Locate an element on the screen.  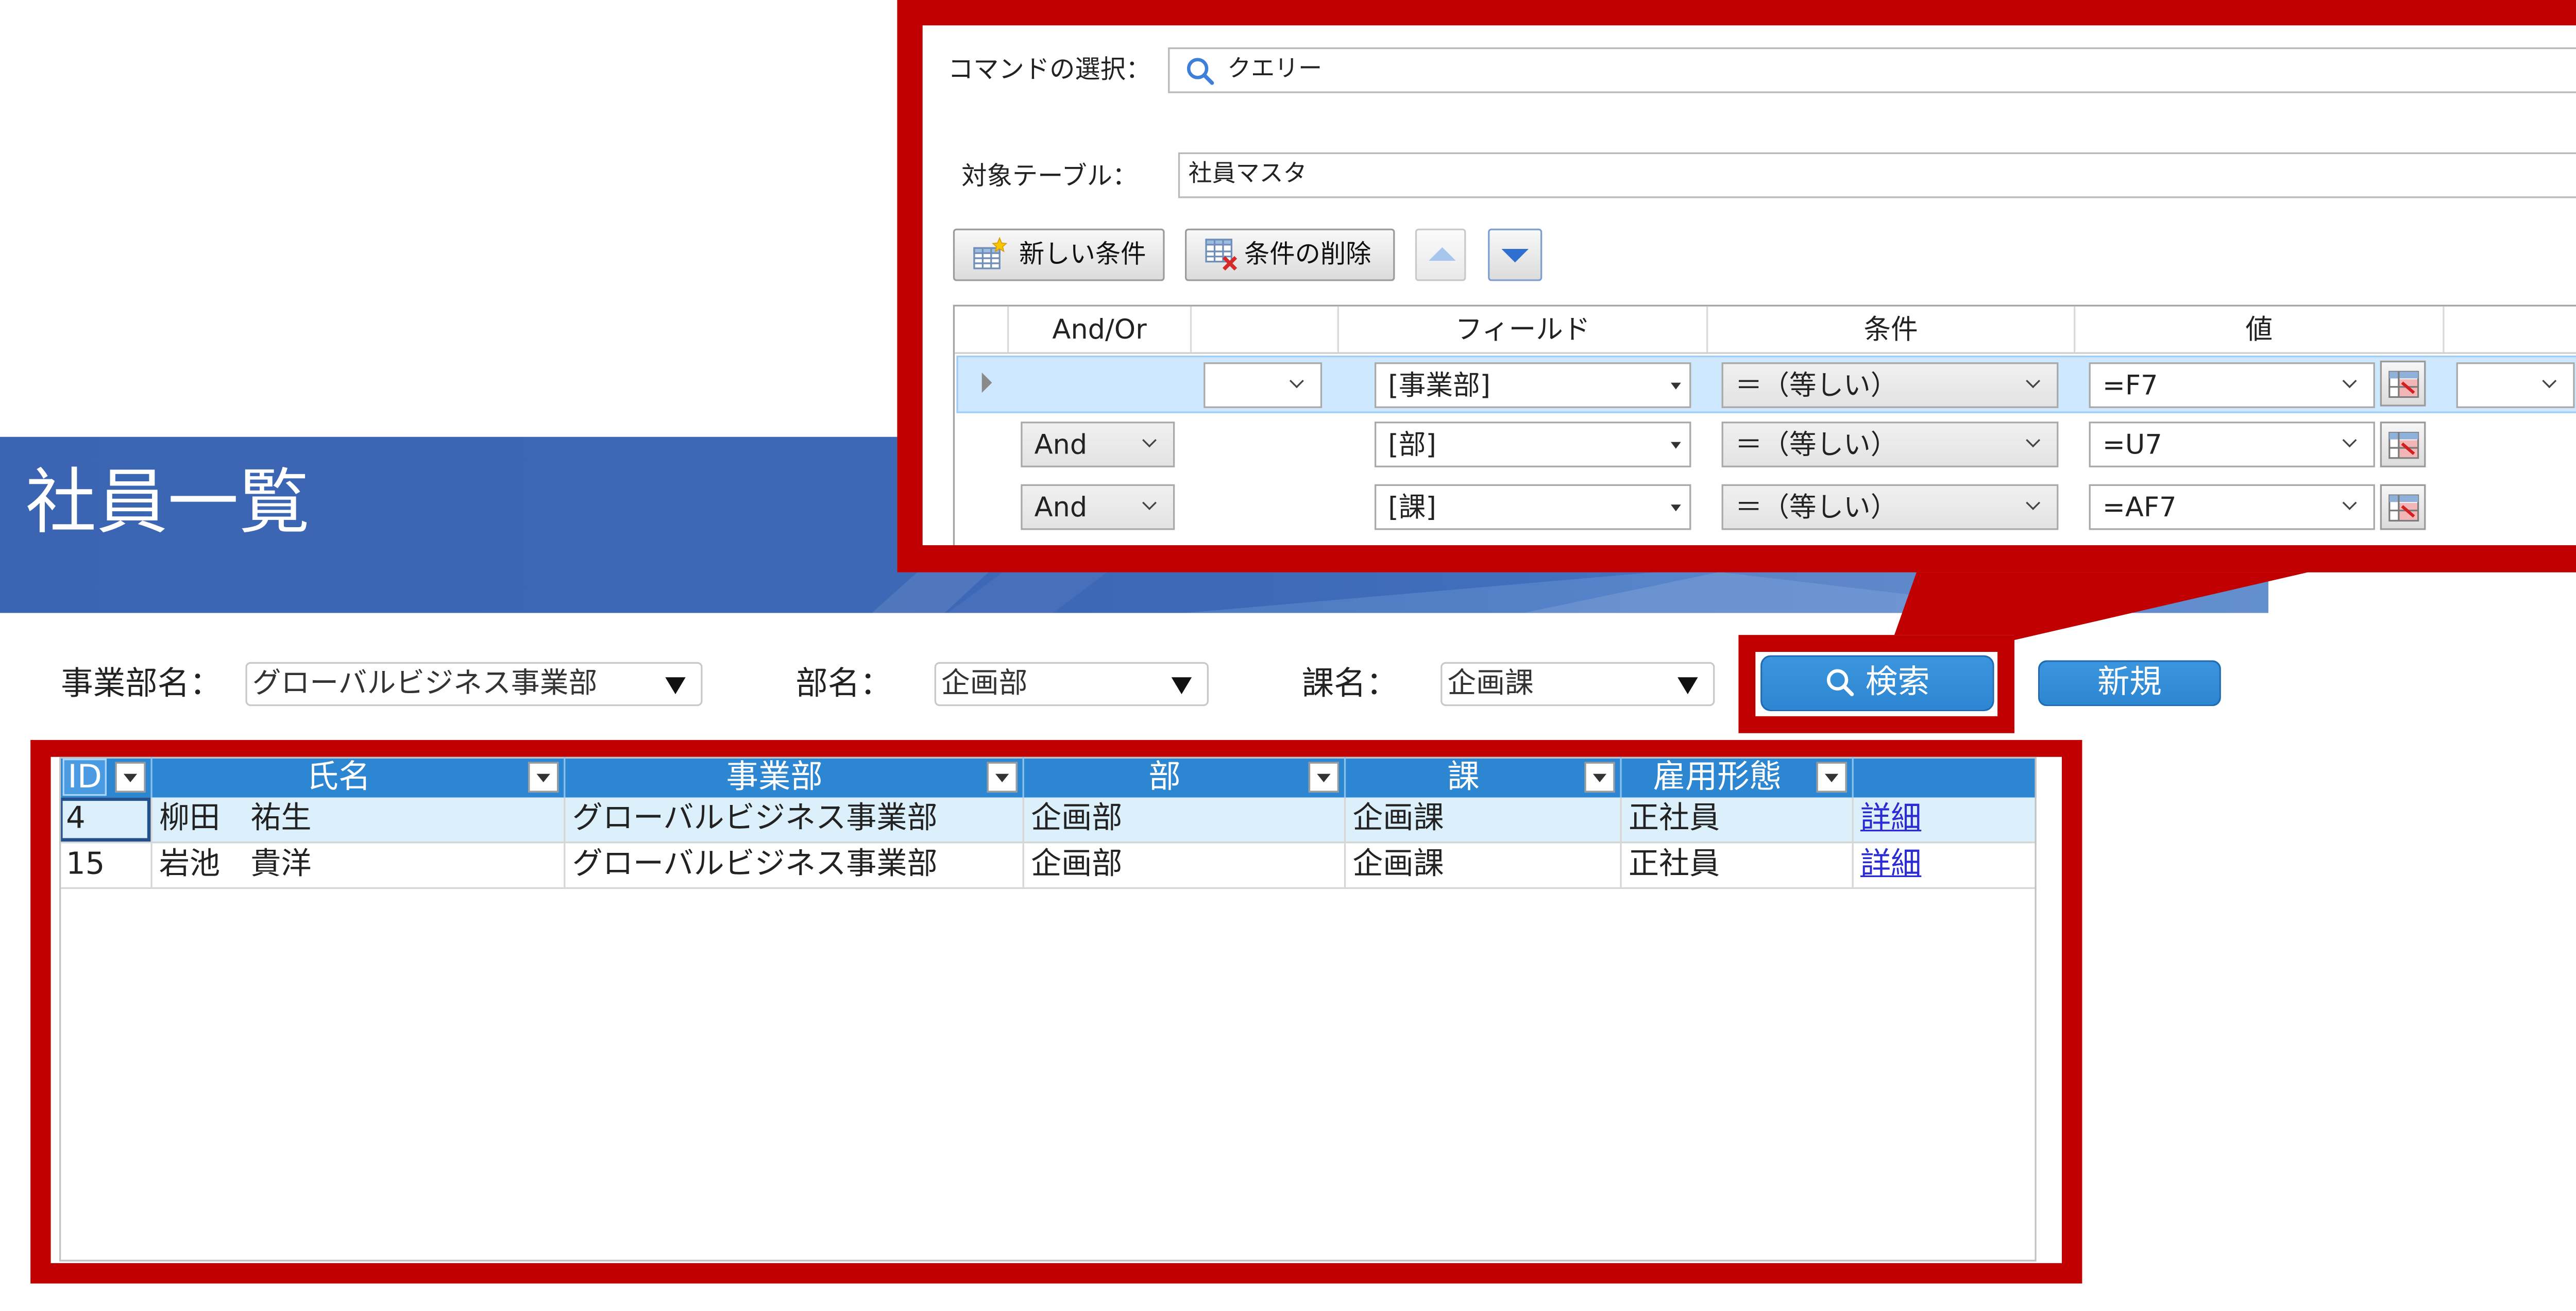
grid-header-row: And/Or フィールド 条件 値 is located at coordinates (1765, 330).